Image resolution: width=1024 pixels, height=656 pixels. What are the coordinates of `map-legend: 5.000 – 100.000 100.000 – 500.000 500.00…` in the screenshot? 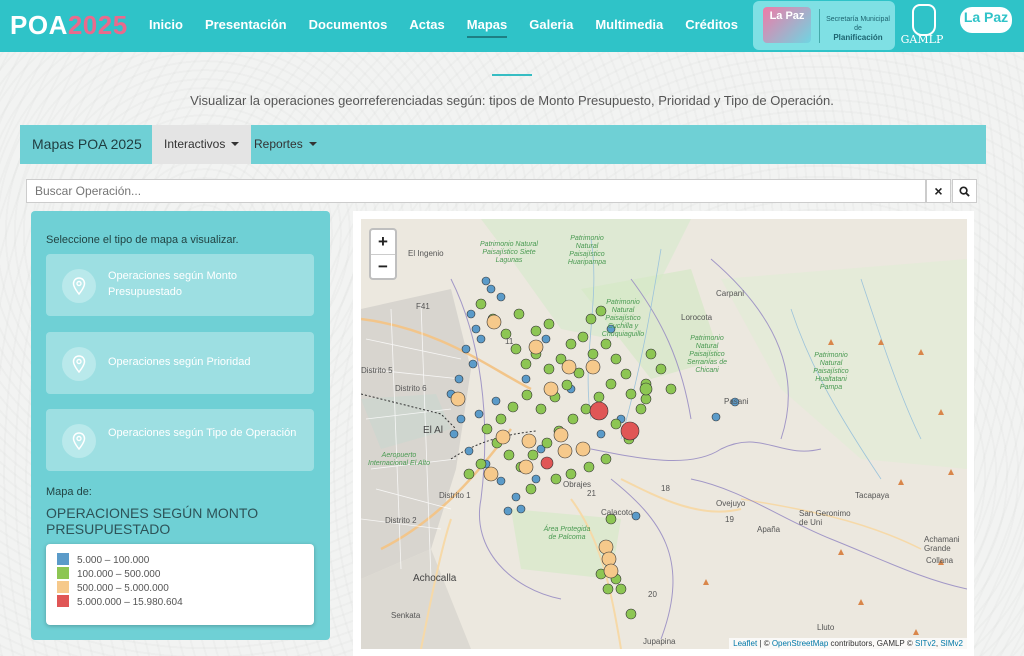 It's located at (180, 584).